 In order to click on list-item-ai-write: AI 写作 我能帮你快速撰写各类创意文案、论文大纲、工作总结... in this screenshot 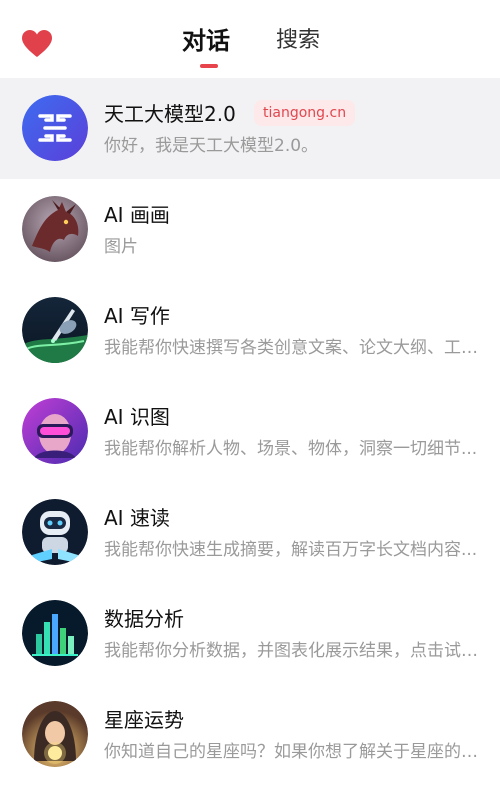, I will do `click(250, 330)`.